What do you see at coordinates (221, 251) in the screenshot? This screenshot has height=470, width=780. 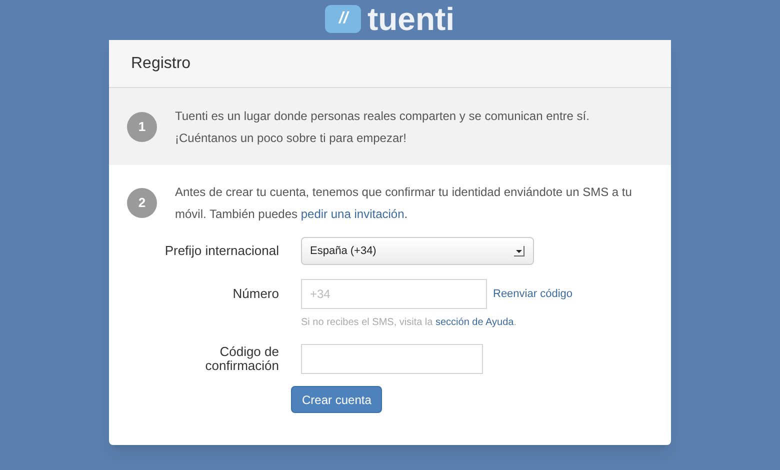 I see `field-label: Prefijo internacional` at bounding box center [221, 251].